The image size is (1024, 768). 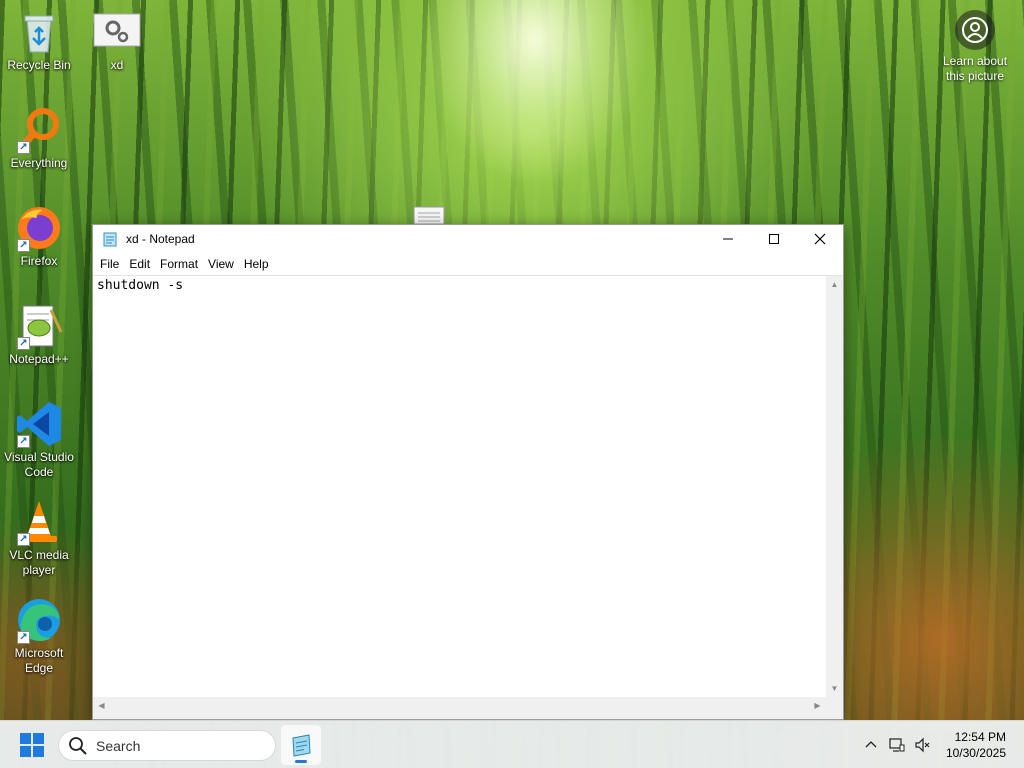 I want to click on volume-muted-icon, so click(x=923, y=745).